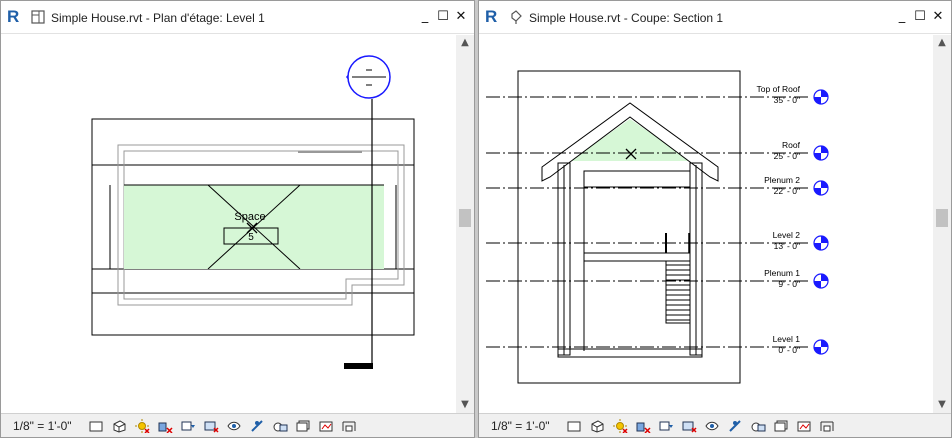  Describe the element at coordinates (787, 191) in the screenshot. I see `level-elevation: 22' - 0"` at that location.